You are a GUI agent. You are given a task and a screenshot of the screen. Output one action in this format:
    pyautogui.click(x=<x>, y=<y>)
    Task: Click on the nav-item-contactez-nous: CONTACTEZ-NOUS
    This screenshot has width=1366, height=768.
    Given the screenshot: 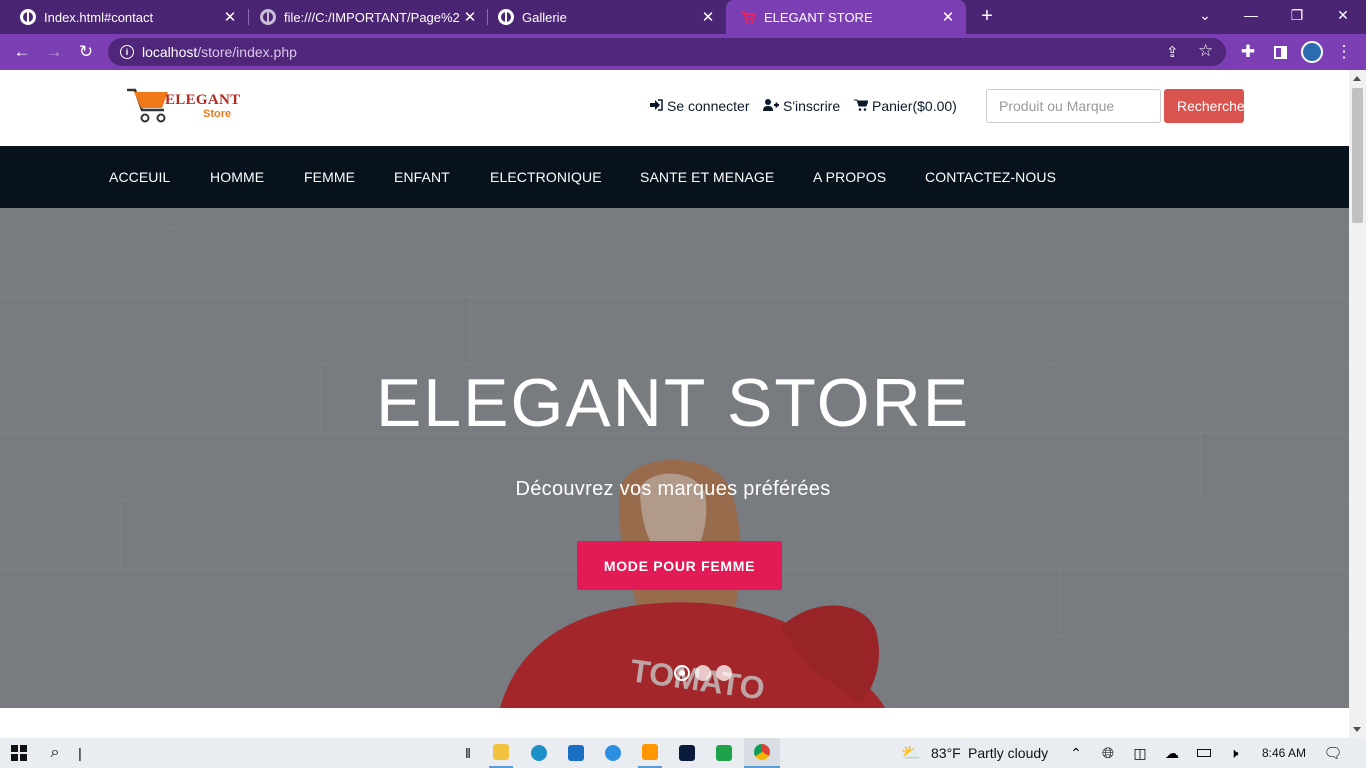 What is the action you would take?
    pyautogui.click(x=990, y=177)
    